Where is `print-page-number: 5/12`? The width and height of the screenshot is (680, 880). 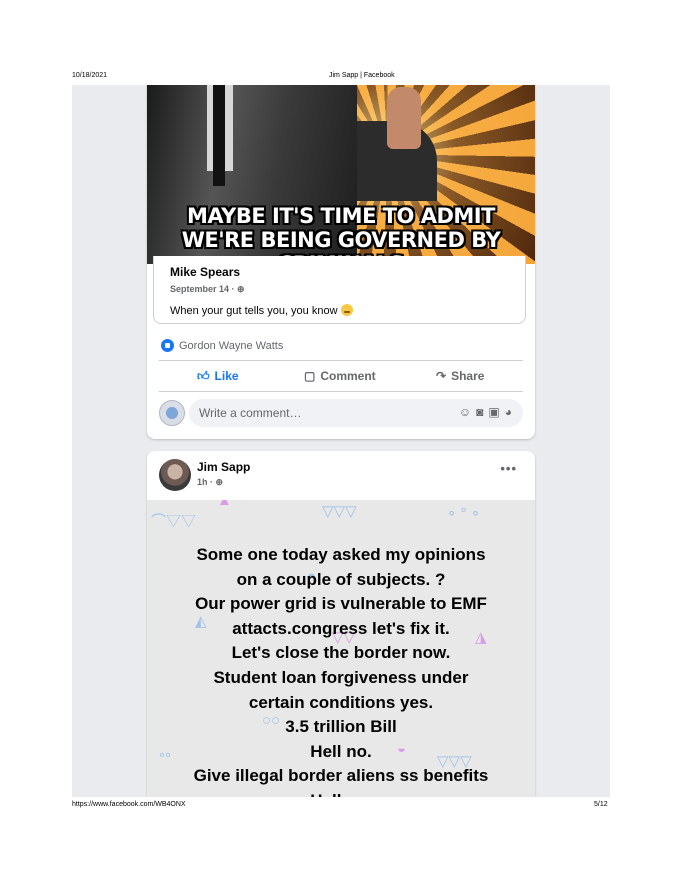 print-page-number: 5/12 is located at coordinates (601, 804).